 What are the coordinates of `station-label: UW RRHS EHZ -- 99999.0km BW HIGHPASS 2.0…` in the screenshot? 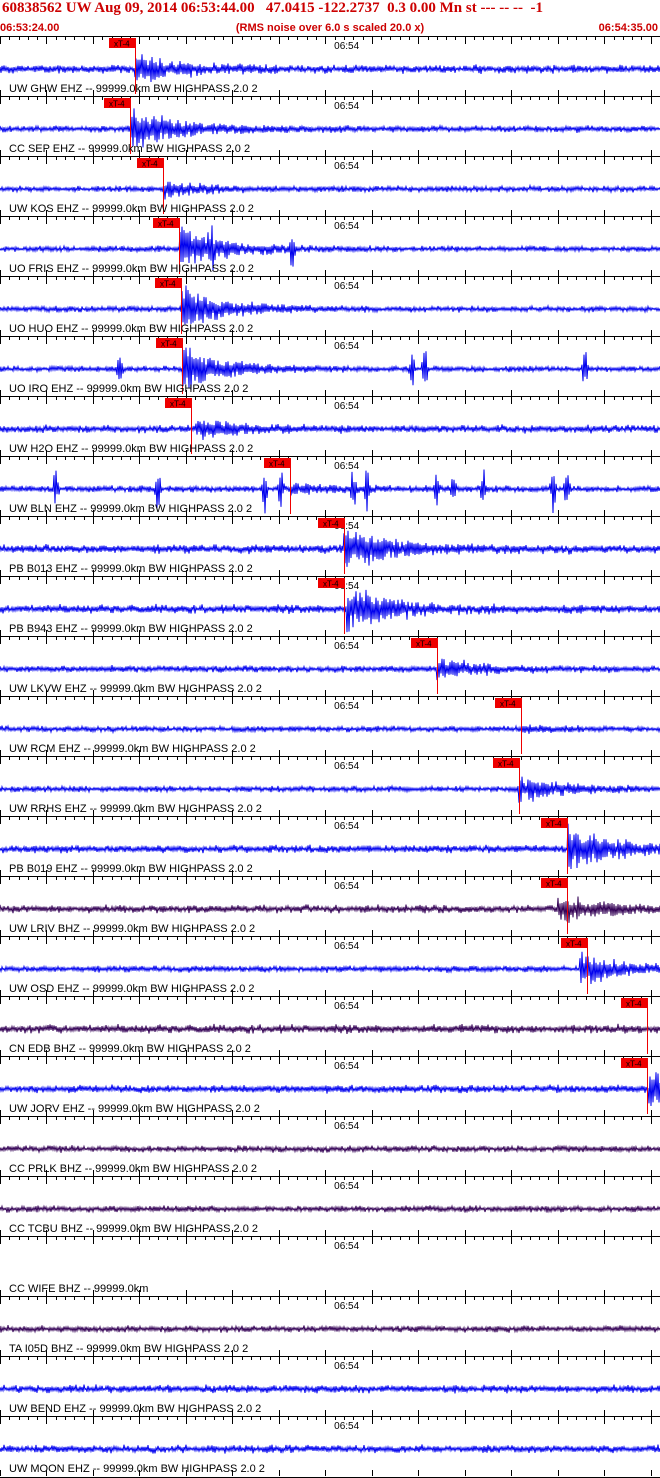 It's located at (135, 809).